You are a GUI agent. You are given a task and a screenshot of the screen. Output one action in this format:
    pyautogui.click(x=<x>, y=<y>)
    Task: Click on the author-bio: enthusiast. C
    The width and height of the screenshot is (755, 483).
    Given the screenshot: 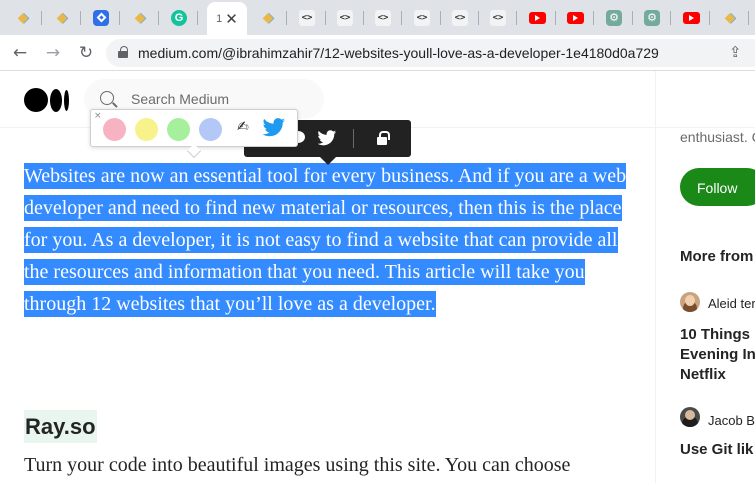 What is the action you would take?
    pyautogui.click(x=717, y=137)
    